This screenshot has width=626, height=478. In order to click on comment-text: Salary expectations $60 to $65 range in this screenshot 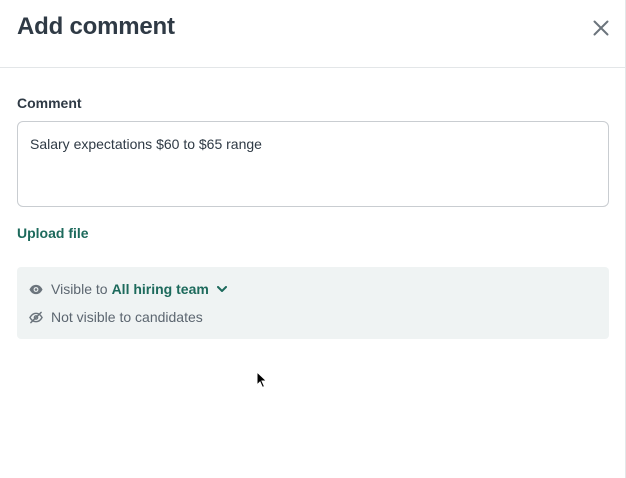, I will do `click(146, 144)`.